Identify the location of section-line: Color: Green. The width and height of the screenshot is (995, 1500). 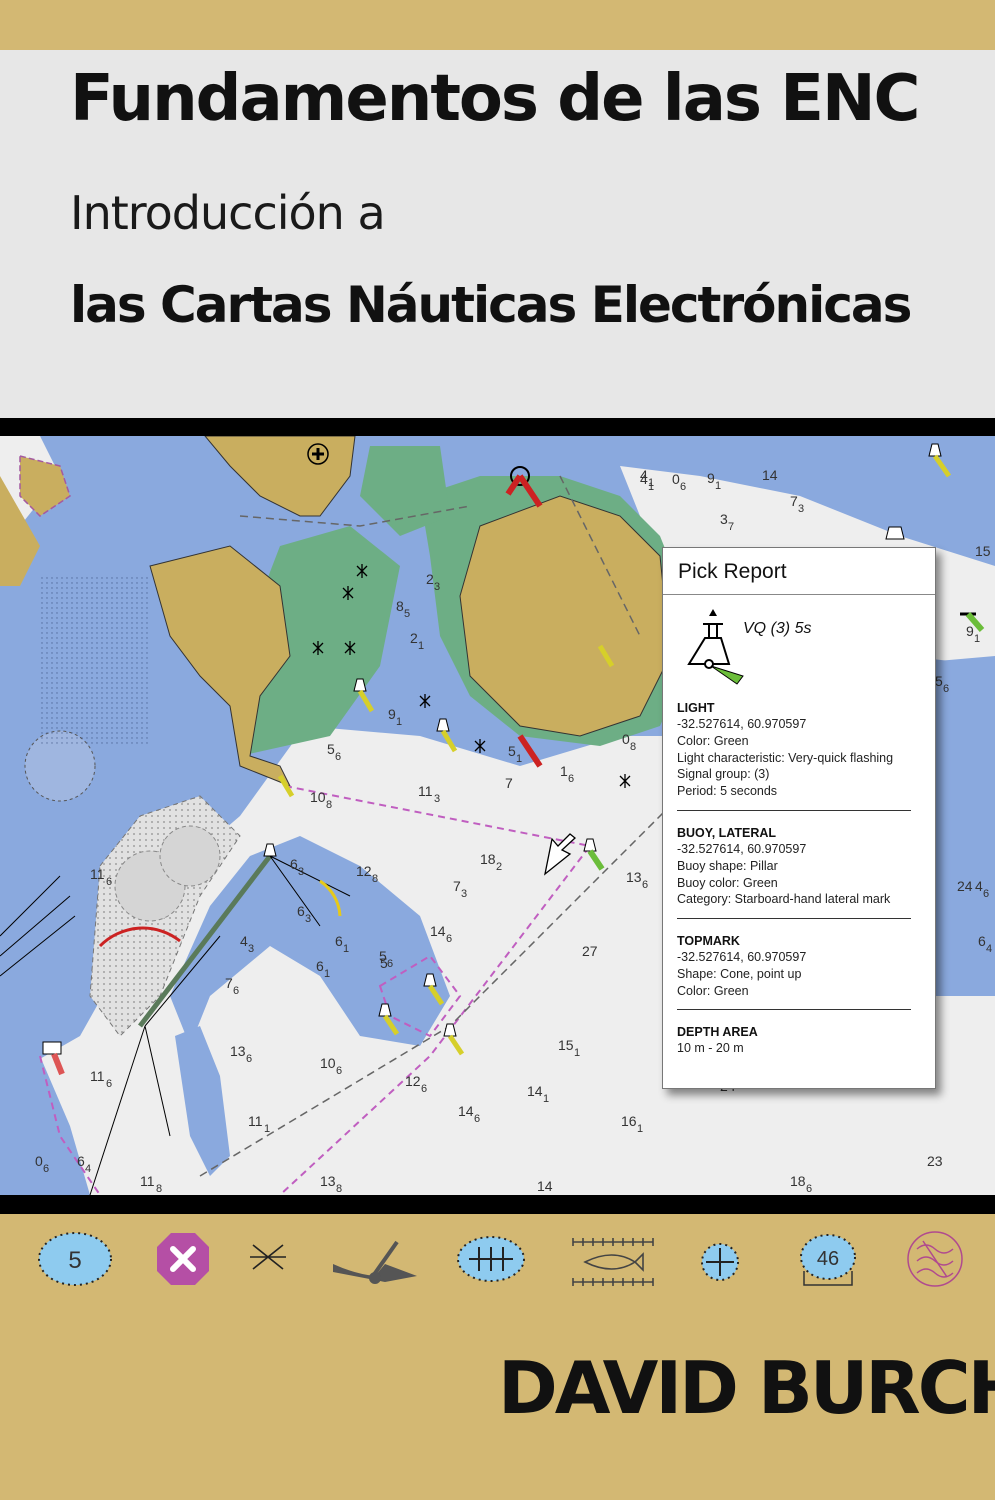
(713, 990).